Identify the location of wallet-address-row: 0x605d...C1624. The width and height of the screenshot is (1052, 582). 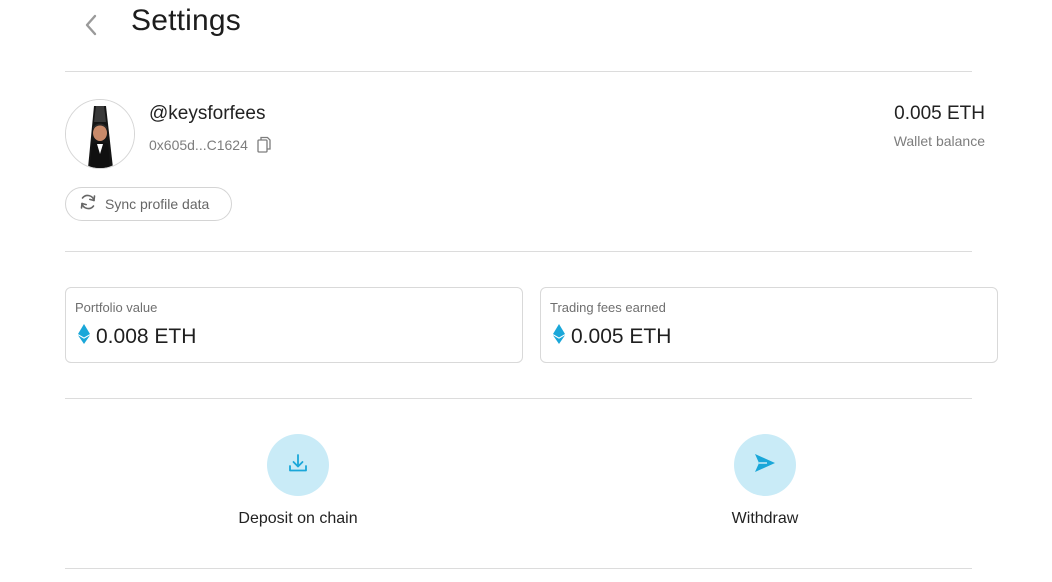
(210, 144).